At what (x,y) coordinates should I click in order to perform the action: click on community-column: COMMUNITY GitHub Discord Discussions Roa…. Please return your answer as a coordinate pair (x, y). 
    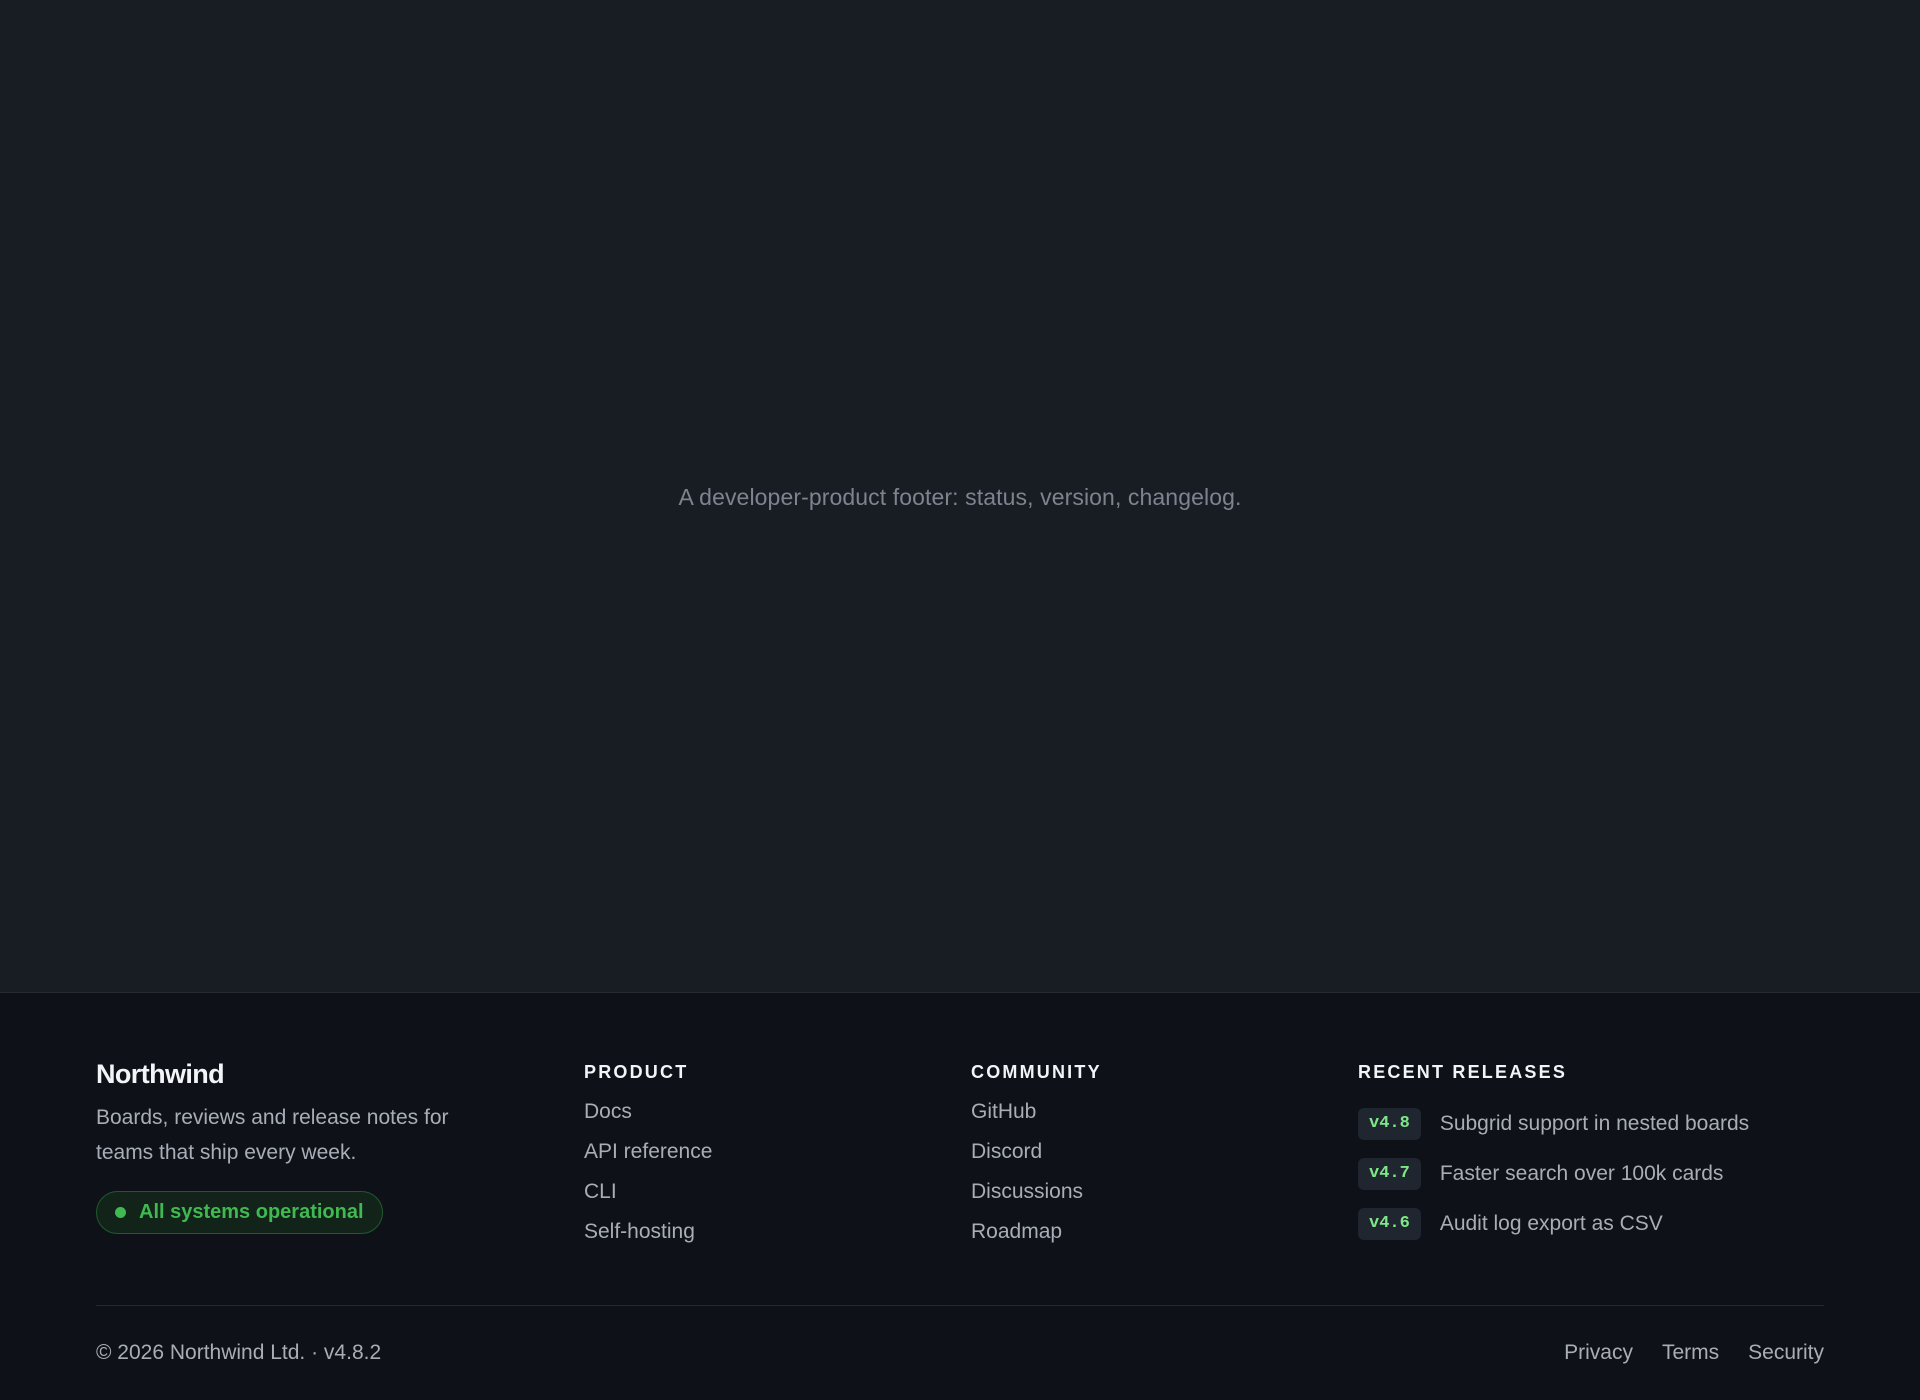
    Looking at the image, I should click on (1141, 1158).